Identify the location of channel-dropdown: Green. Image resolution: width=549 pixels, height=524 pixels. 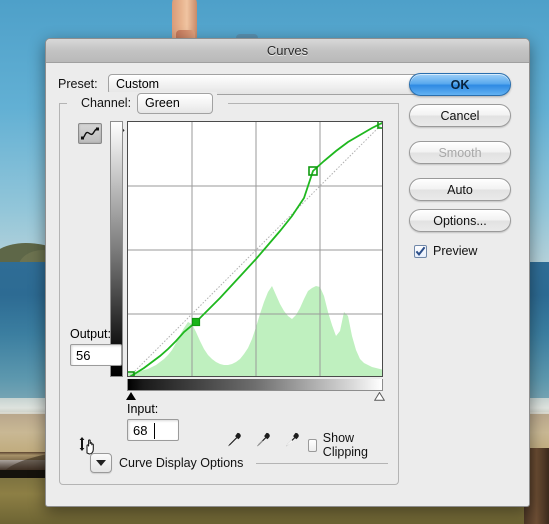
(175, 103).